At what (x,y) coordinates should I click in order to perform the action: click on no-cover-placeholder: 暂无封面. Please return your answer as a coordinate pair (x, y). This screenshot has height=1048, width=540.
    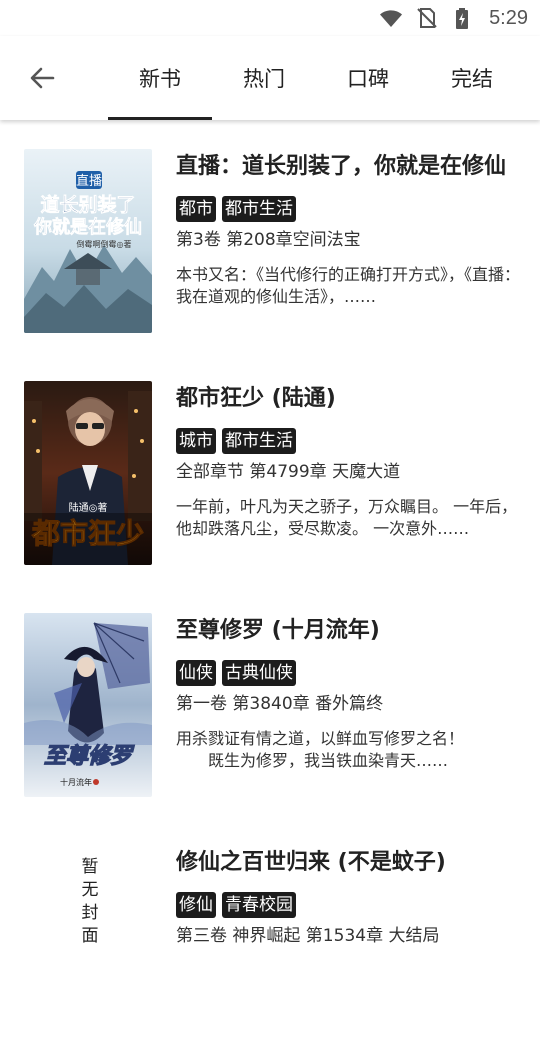
    Looking at the image, I should click on (88, 937).